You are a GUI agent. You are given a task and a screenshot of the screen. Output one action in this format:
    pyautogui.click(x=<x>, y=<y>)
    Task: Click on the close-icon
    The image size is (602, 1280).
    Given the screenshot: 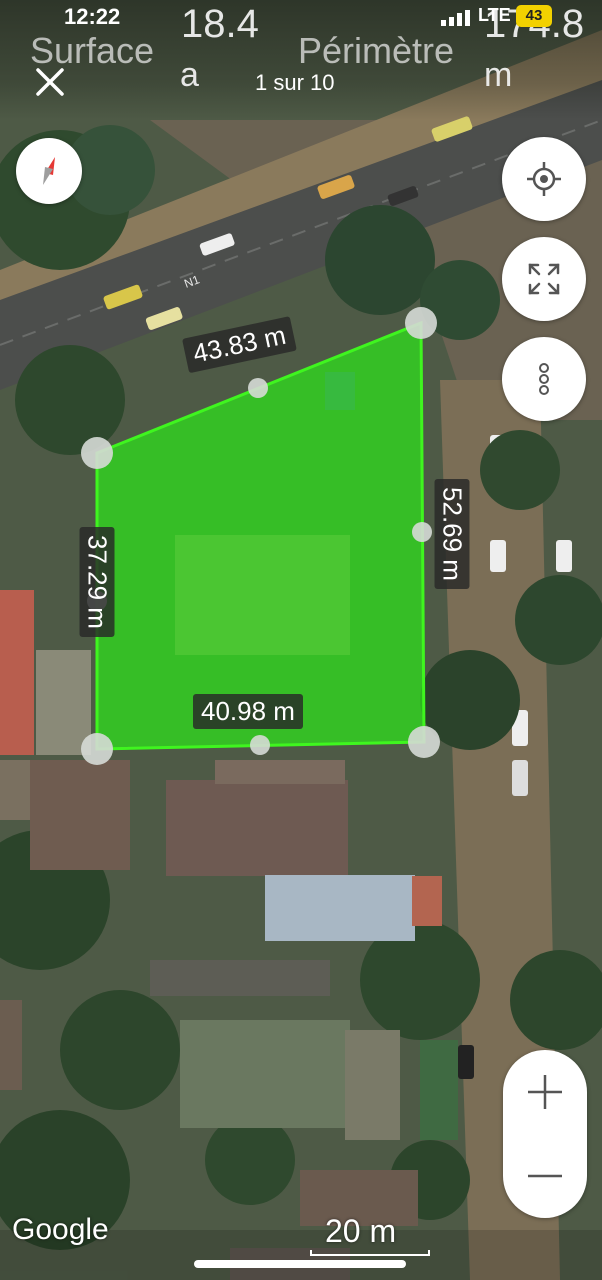 What is the action you would take?
    pyautogui.click(x=50, y=82)
    